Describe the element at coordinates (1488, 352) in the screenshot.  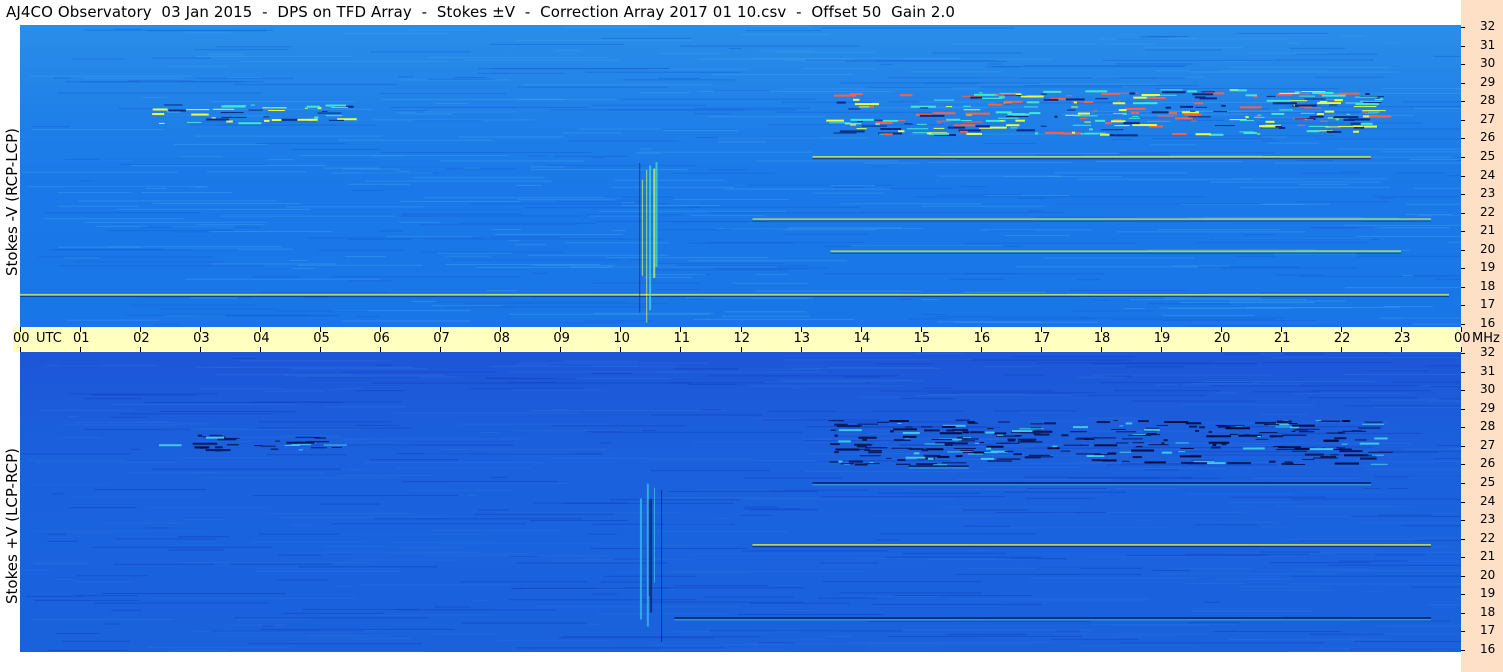
I see `bottom-freq-tick-label: 32` at that location.